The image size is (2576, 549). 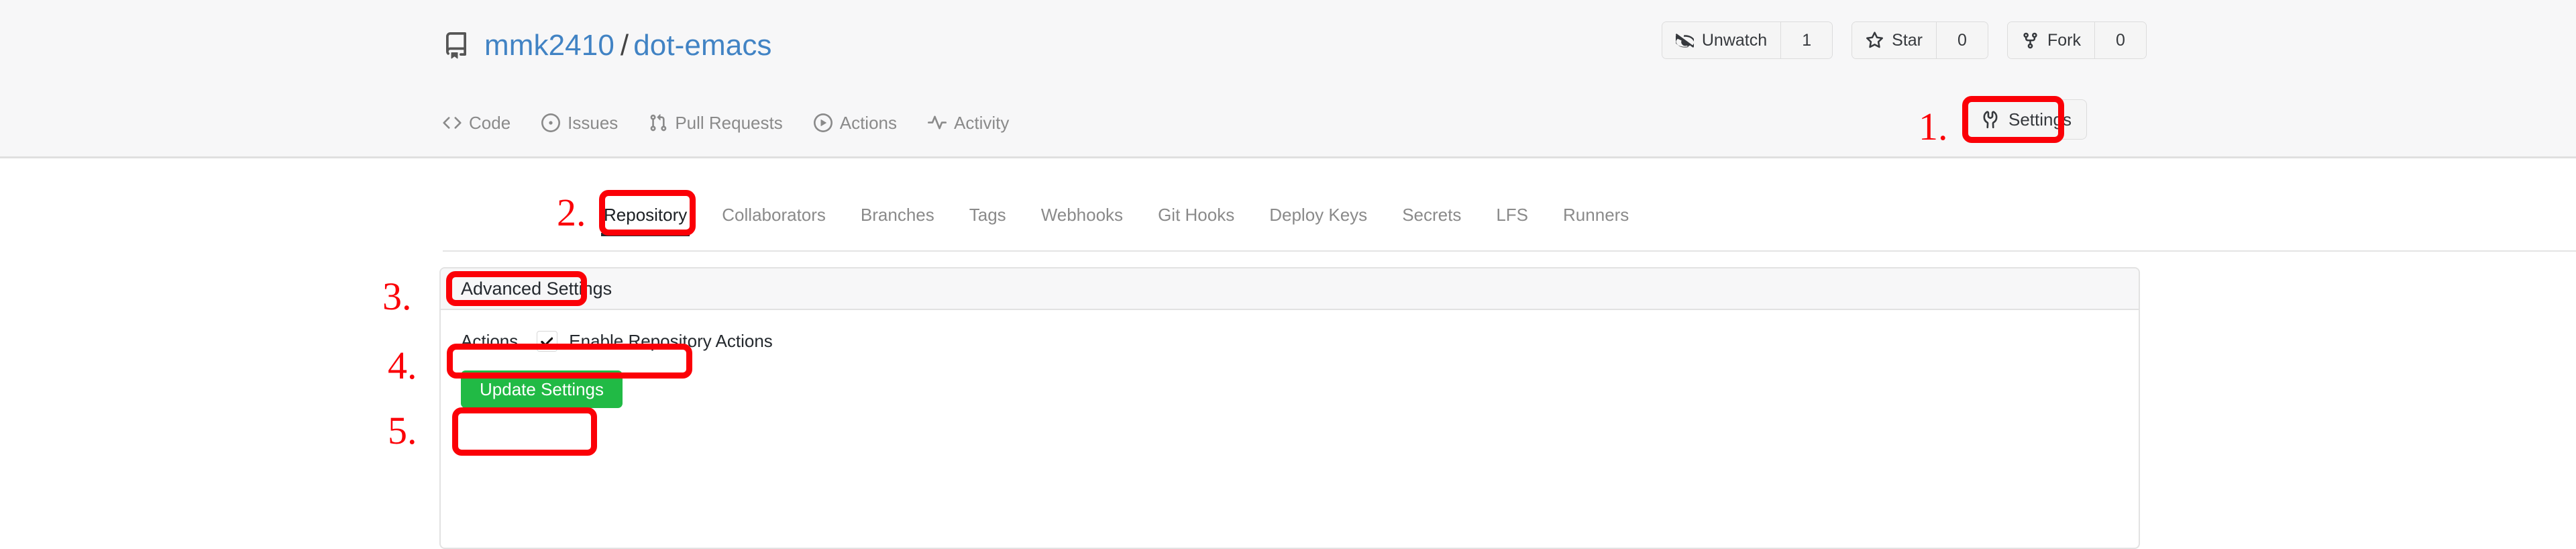 What do you see at coordinates (937, 122) in the screenshot?
I see `pulse-icon` at bounding box center [937, 122].